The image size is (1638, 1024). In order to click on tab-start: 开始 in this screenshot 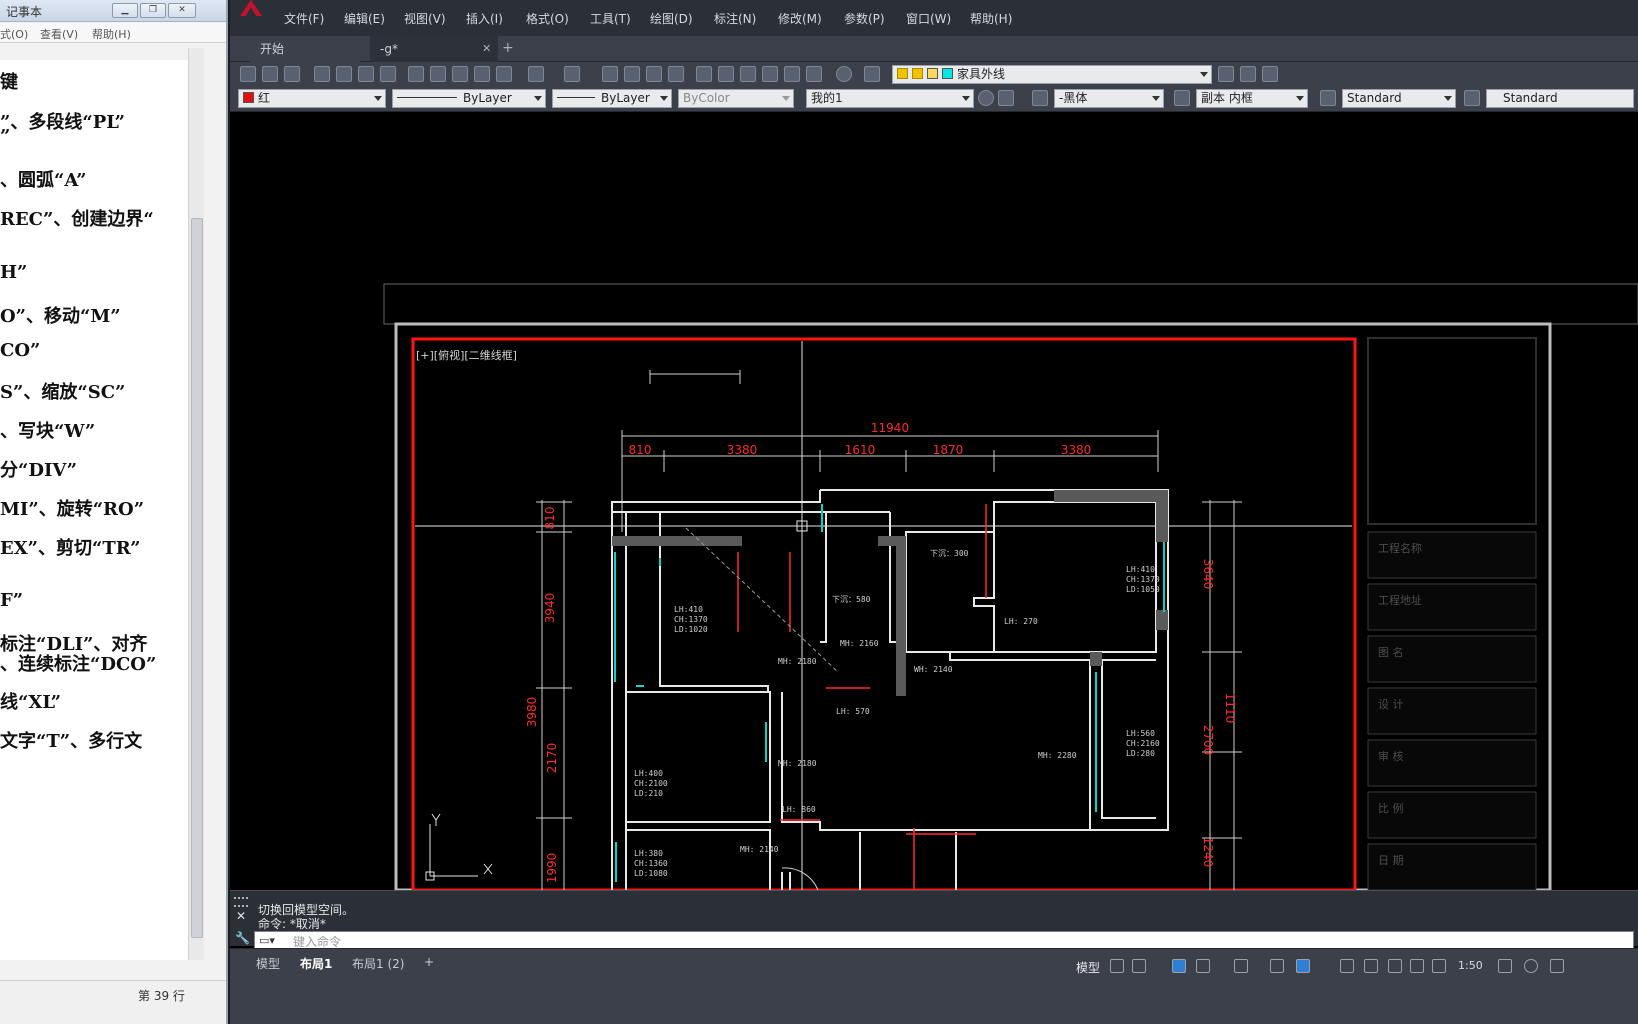, I will do `click(305, 49)`.